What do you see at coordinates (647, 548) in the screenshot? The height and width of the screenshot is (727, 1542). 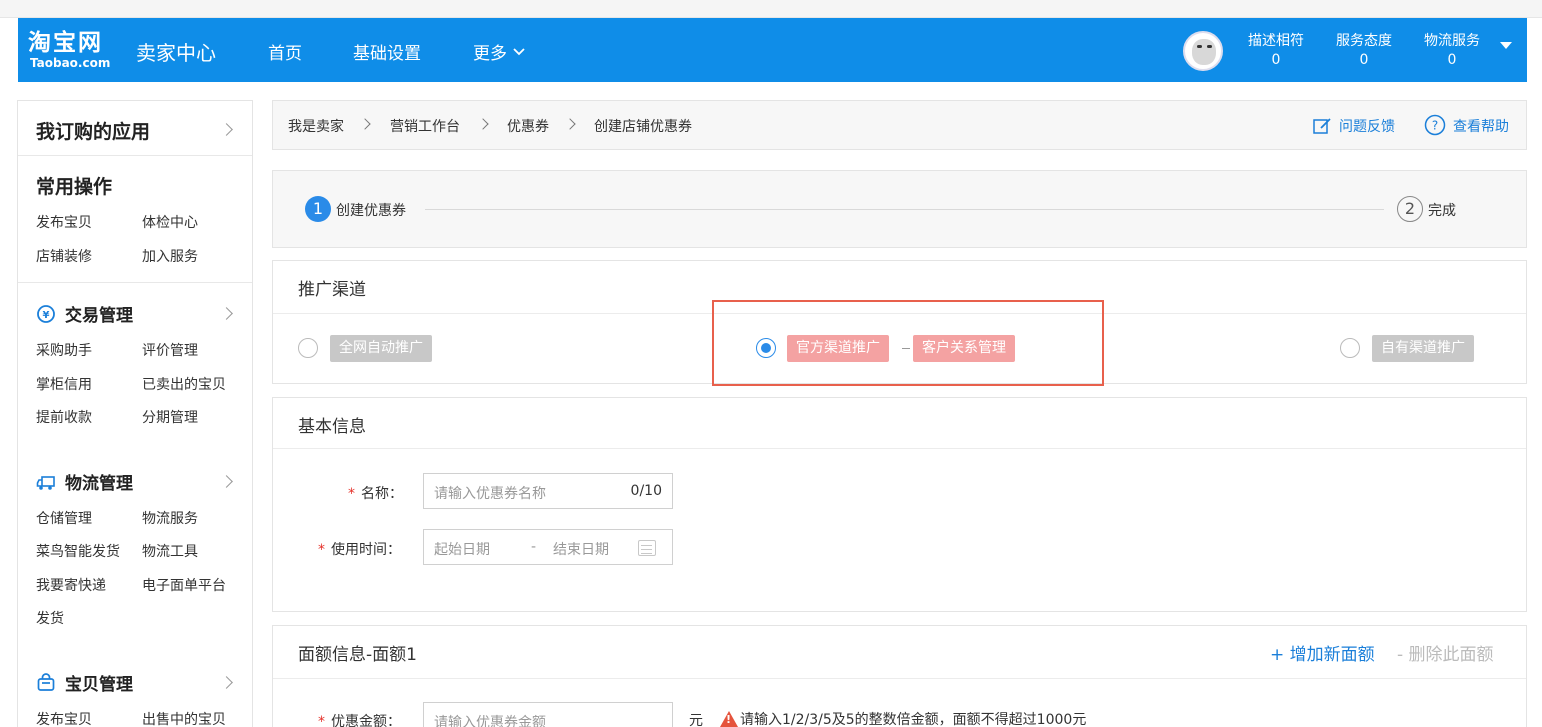 I see `calendar-icon` at bounding box center [647, 548].